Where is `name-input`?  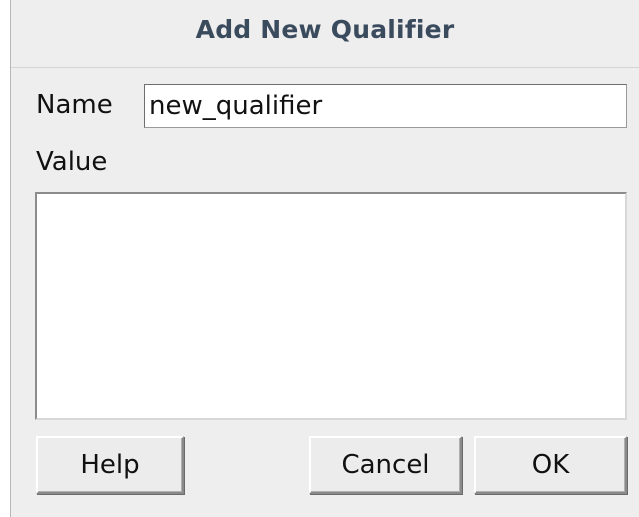
name-input is located at coordinates (385, 106).